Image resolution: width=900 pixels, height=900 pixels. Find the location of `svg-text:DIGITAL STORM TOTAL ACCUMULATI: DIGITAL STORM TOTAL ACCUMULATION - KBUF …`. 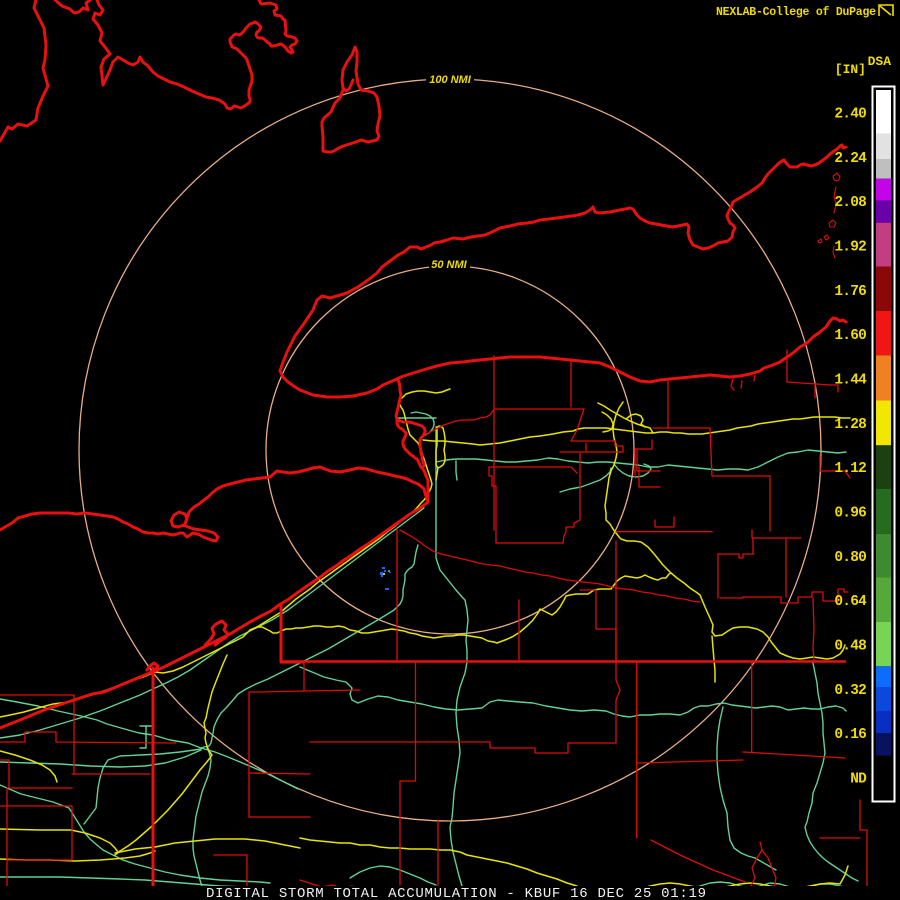

svg-text:DIGITAL STORM TOTAL ACCUMULATI: DIGITAL STORM TOTAL ACCUMULATION - KBUF … is located at coordinates (456, 893).